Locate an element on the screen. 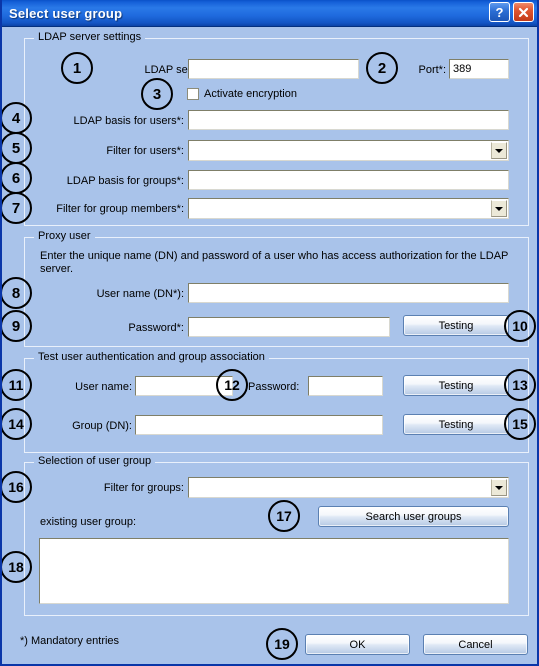  proxy-password-input is located at coordinates (289, 327).